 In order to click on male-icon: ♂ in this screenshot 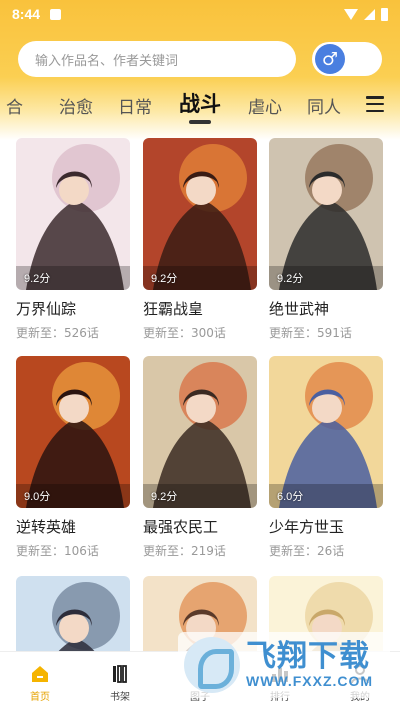, I will do `click(330, 59)`.